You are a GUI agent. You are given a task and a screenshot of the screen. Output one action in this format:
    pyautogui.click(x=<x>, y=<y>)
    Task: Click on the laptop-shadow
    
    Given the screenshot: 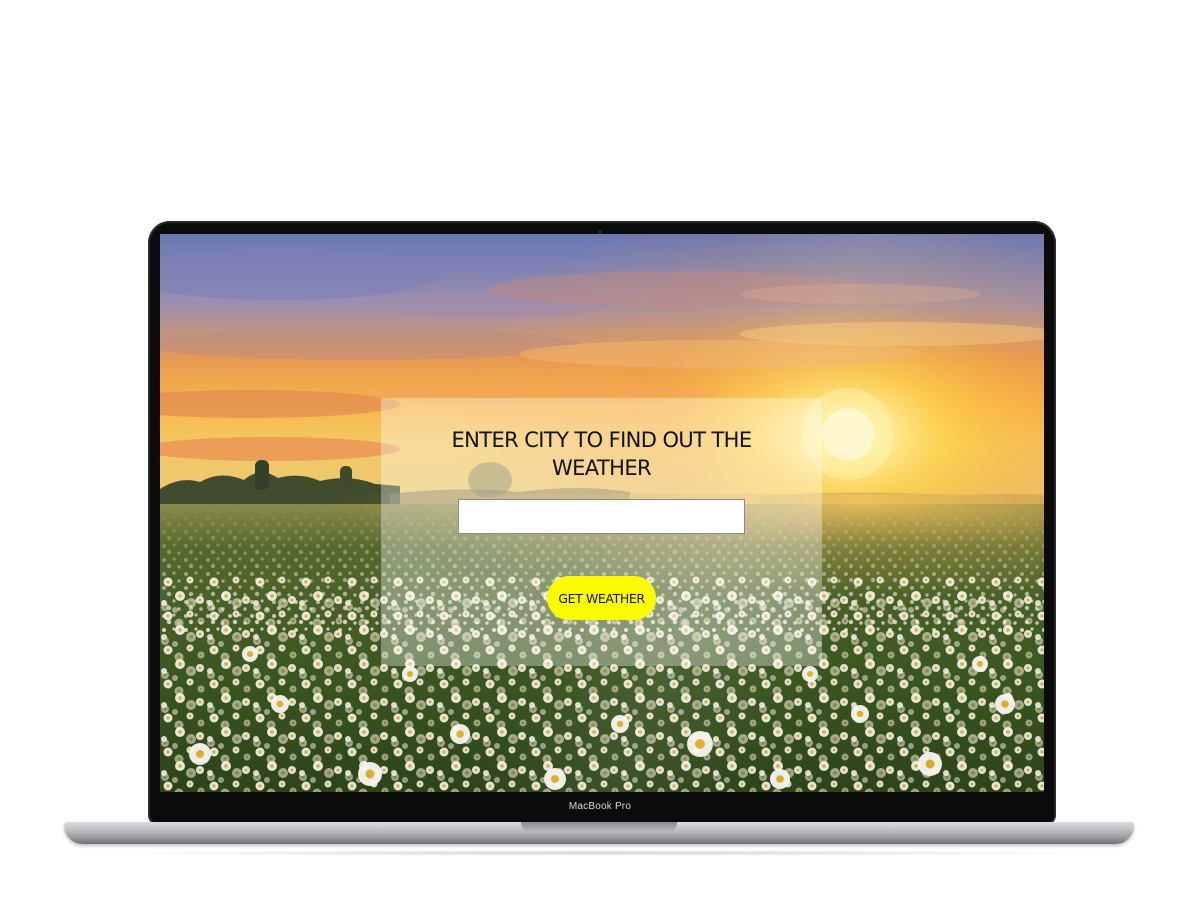 What is the action you would take?
    pyautogui.click(x=600, y=853)
    